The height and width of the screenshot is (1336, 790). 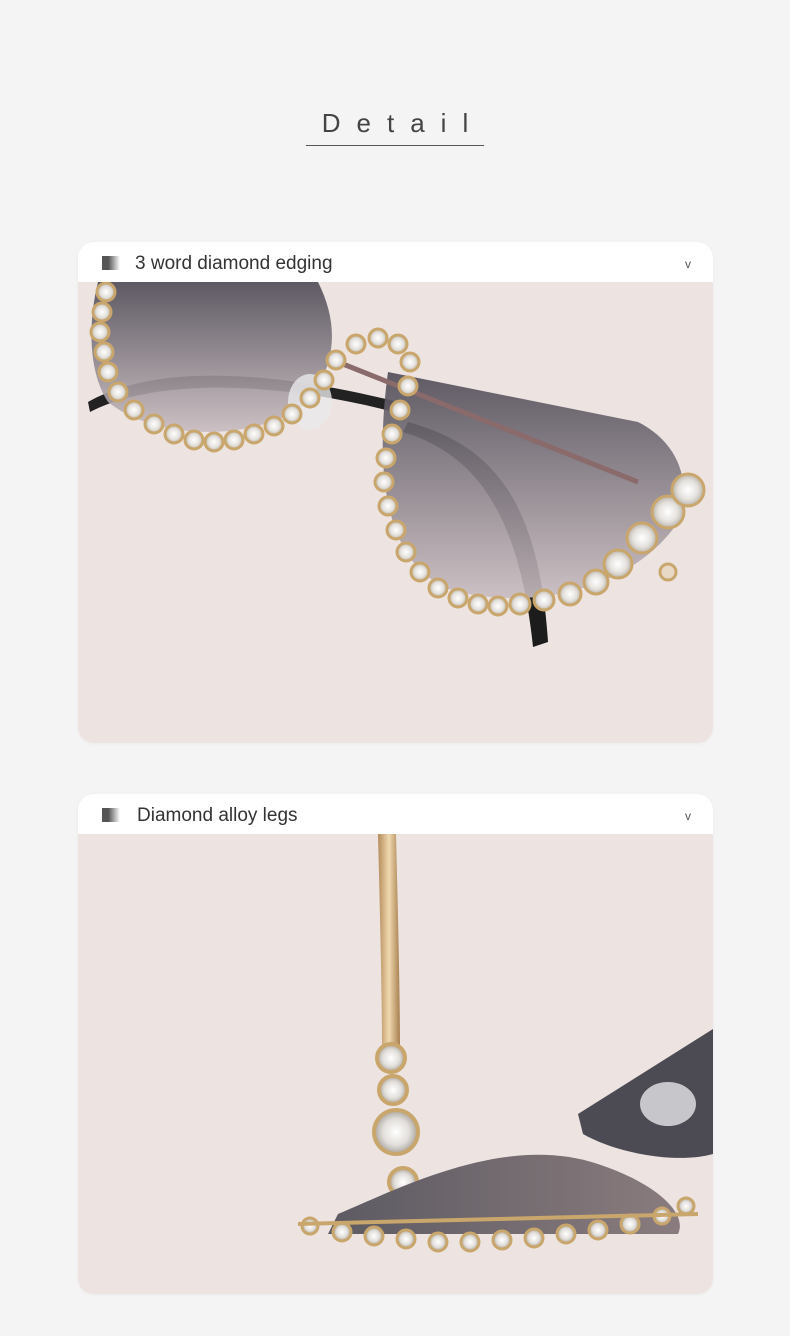 I want to click on section-heading: Detail, so click(x=395, y=127).